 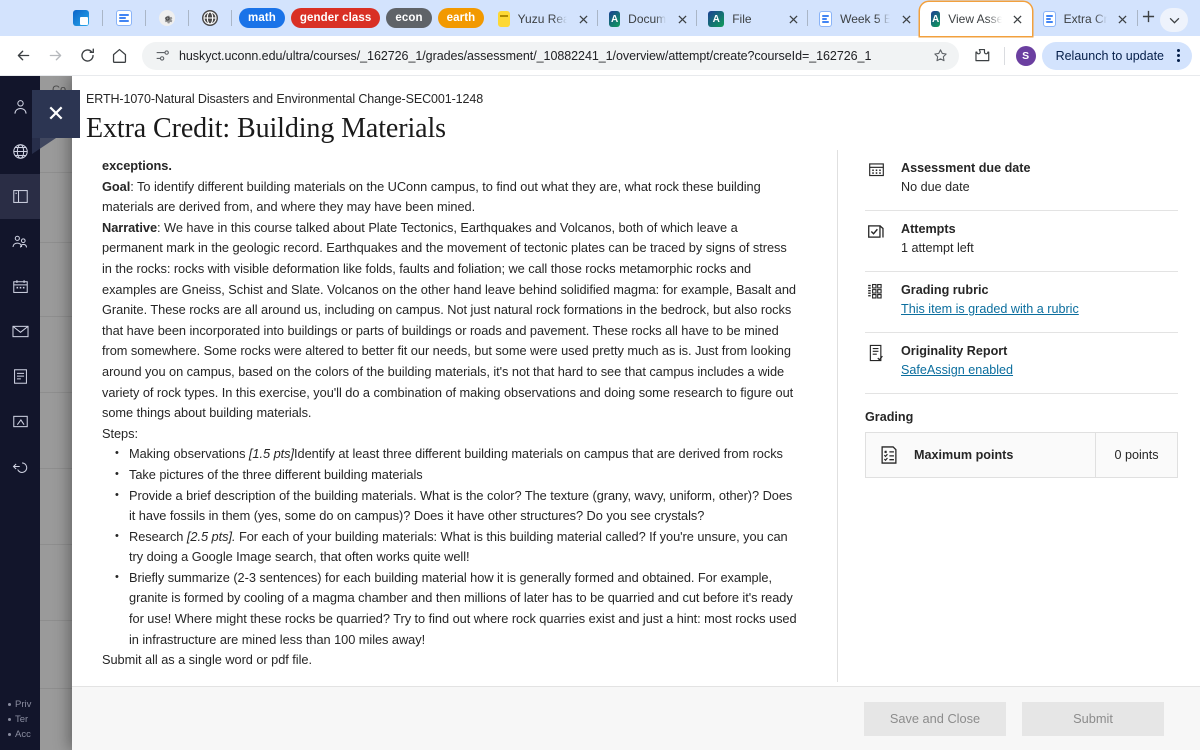 I want to click on close-icon: ✕, so click(x=56, y=113).